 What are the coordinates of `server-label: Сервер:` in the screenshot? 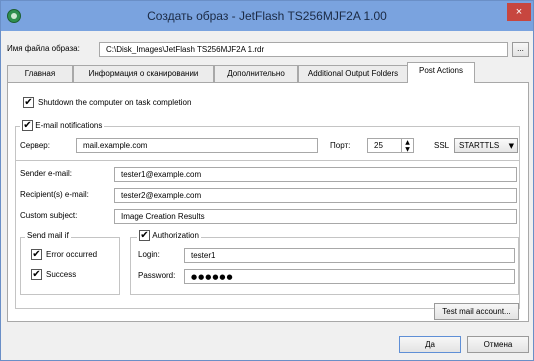 It's located at (35, 145).